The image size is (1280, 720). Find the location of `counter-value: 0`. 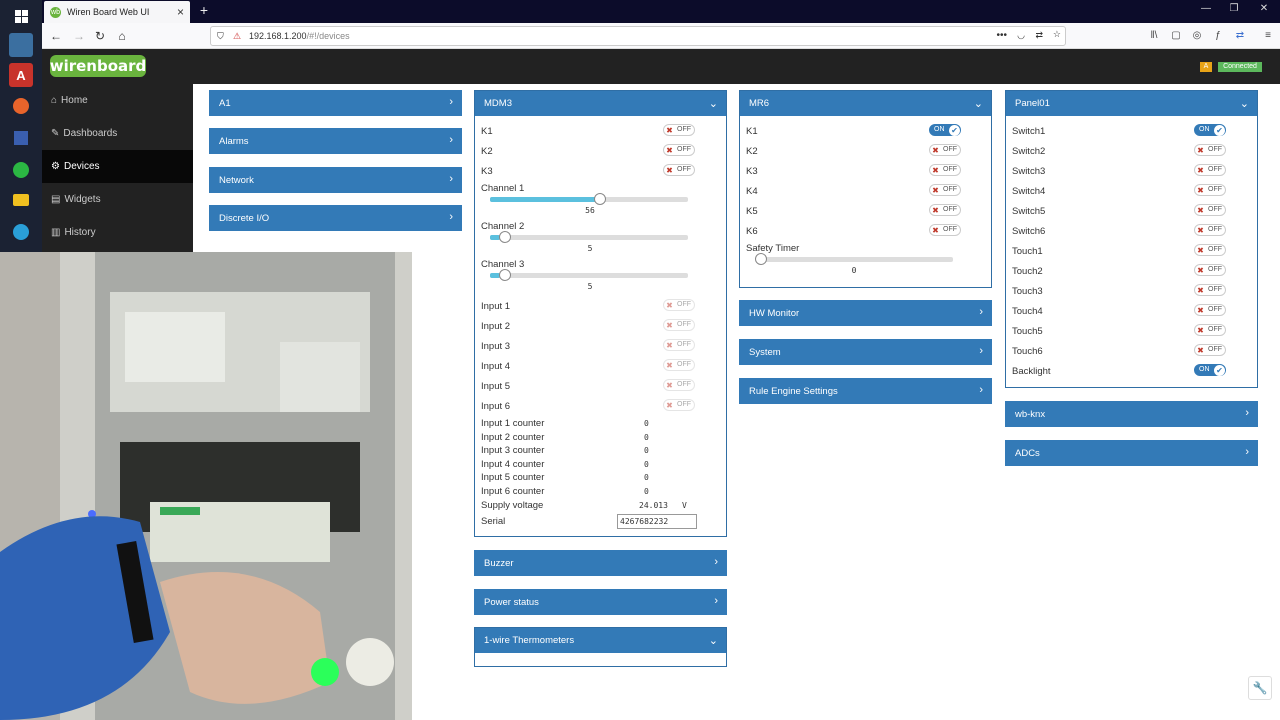

counter-value: 0 is located at coordinates (646, 464).